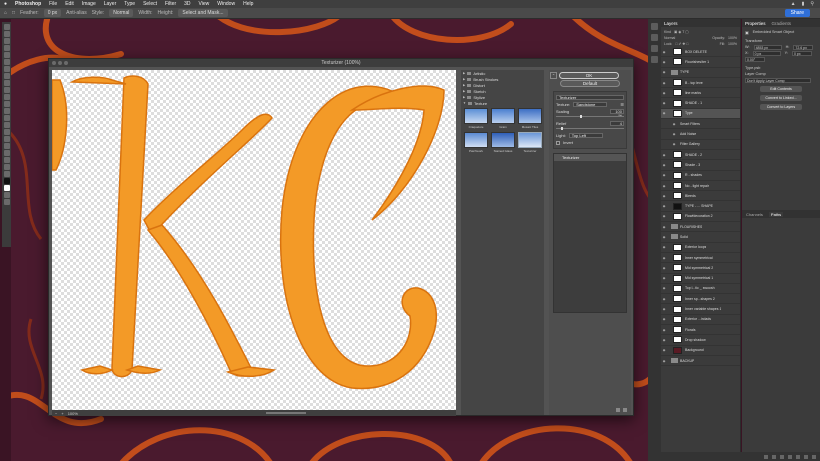 This screenshot has width=820, height=461. I want to click on more-tools-icon, so click(6, 174).